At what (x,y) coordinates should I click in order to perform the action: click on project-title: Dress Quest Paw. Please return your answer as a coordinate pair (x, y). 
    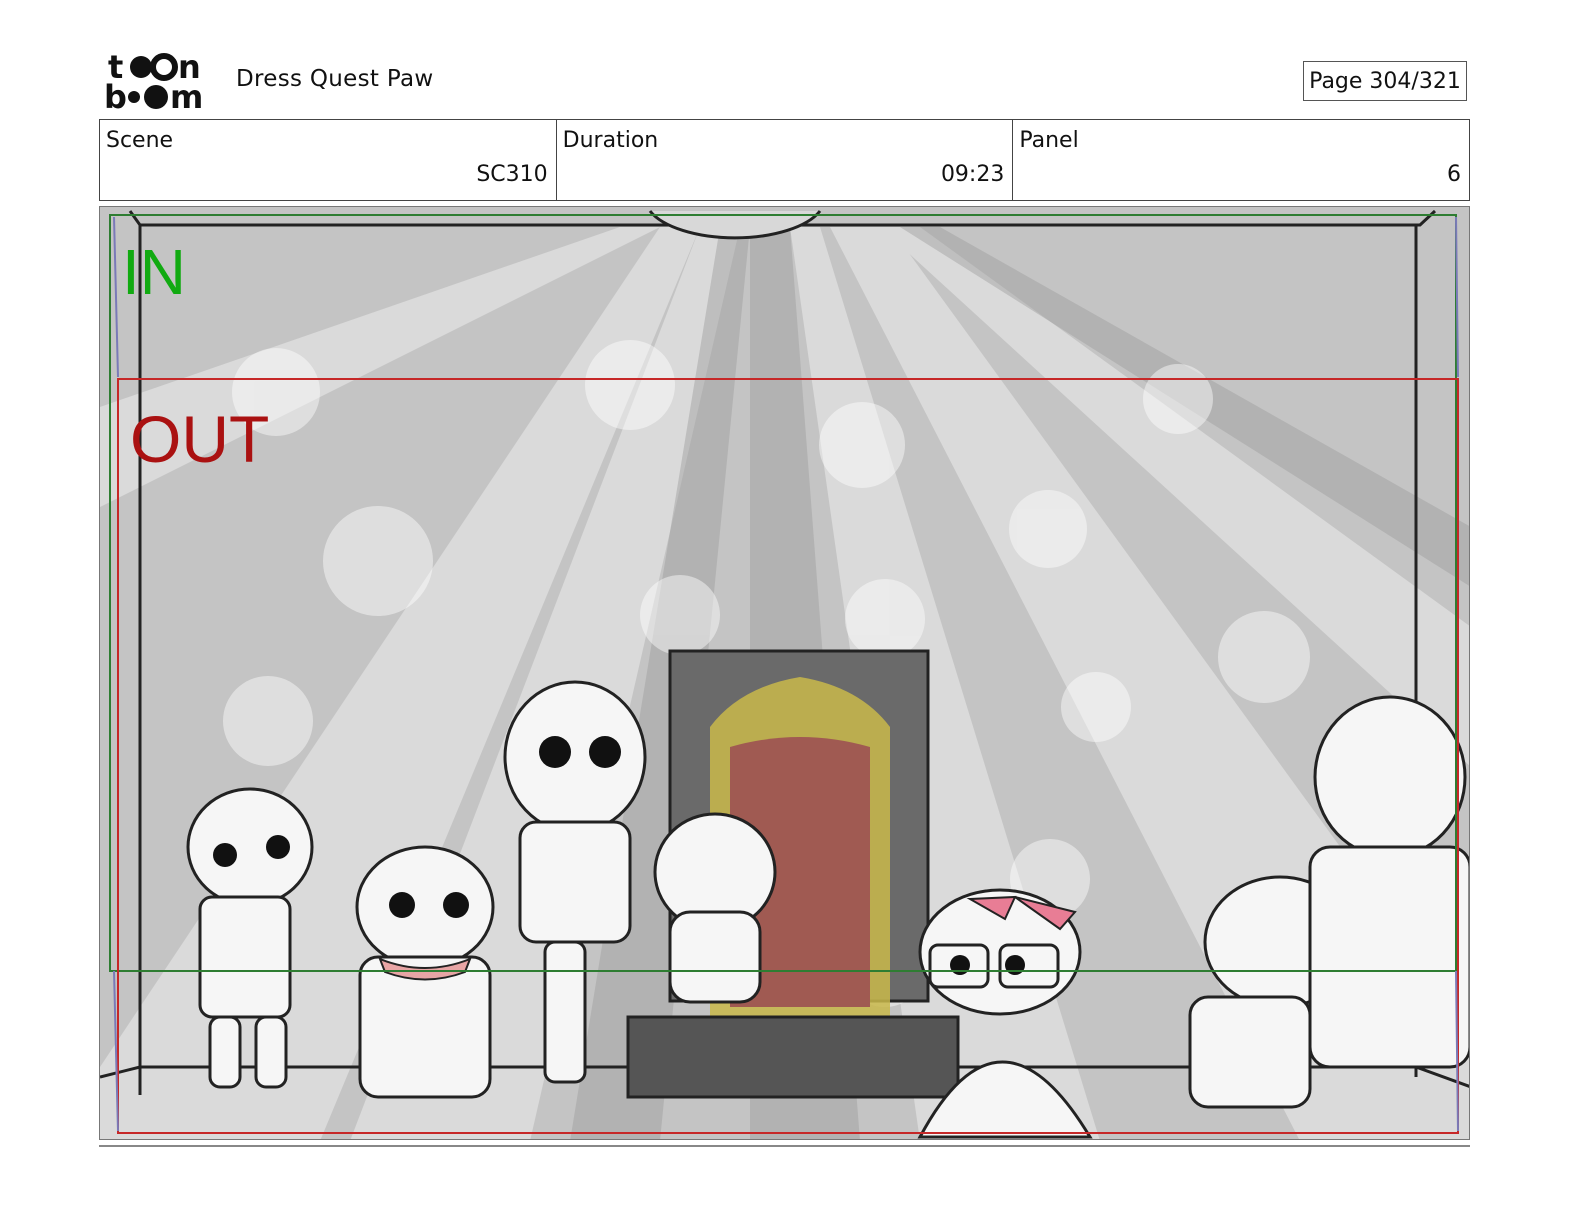
    Looking at the image, I should click on (335, 79).